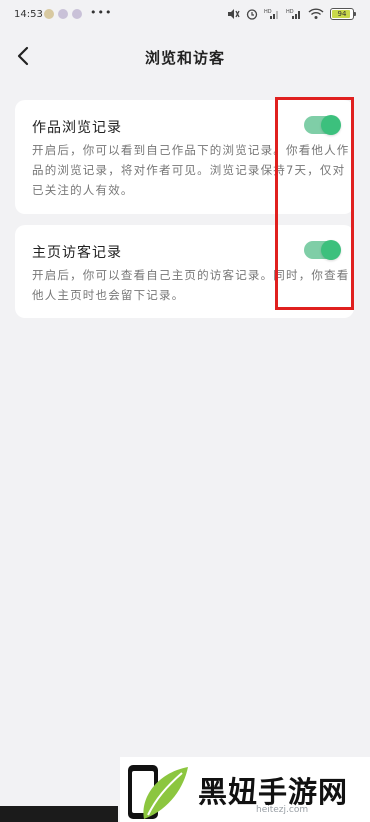 The height and width of the screenshot is (822, 370). I want to click on setting-title: 作品浏览记录, so click(77, 128).